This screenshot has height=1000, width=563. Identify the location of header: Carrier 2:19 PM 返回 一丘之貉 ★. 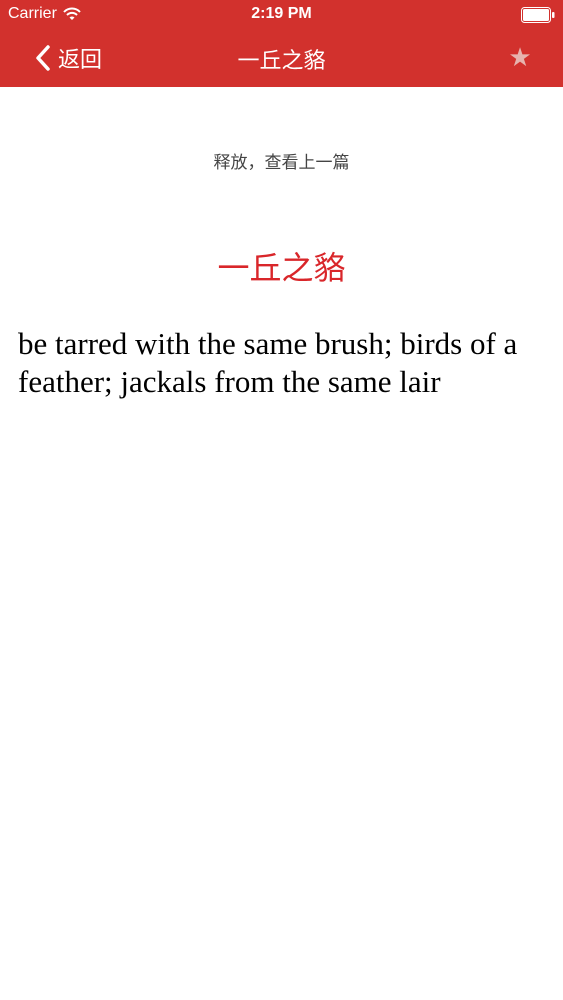
(281, 43).